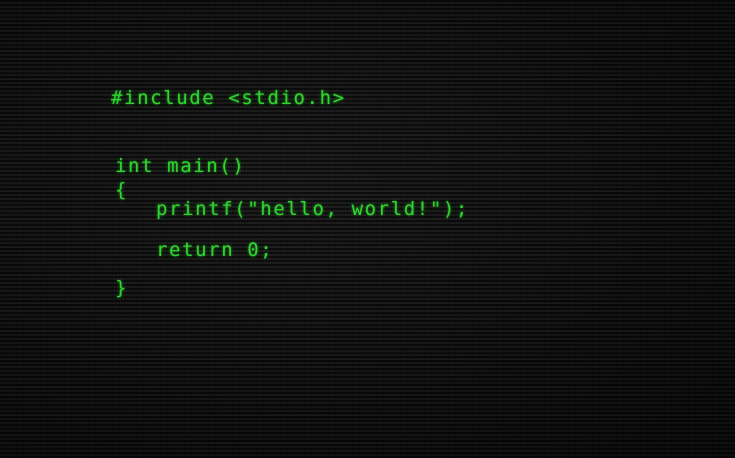 Image resolution: width=735 pixels, height=458 pixels. I want to click on include-directive: #include <stdio.h>, so click(228, 98).